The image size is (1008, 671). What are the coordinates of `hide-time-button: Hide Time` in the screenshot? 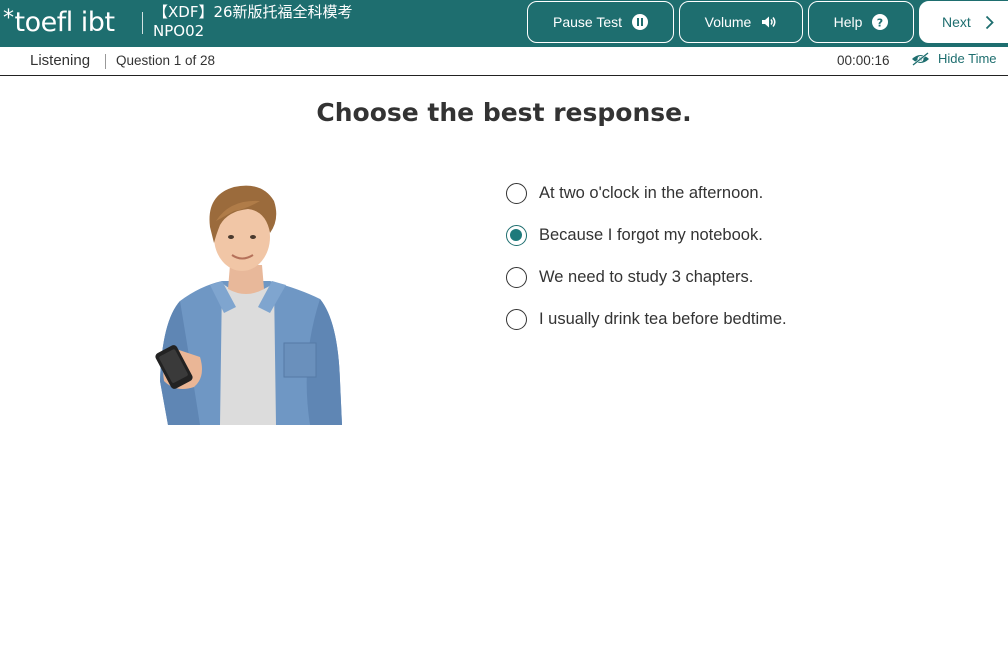 It's located at (954, 58).